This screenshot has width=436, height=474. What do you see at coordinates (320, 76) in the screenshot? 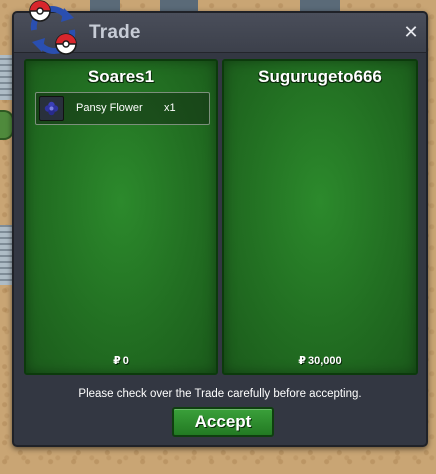
I see `player-name-partner: Sugurugeto666` at bounding box center [320, 76].